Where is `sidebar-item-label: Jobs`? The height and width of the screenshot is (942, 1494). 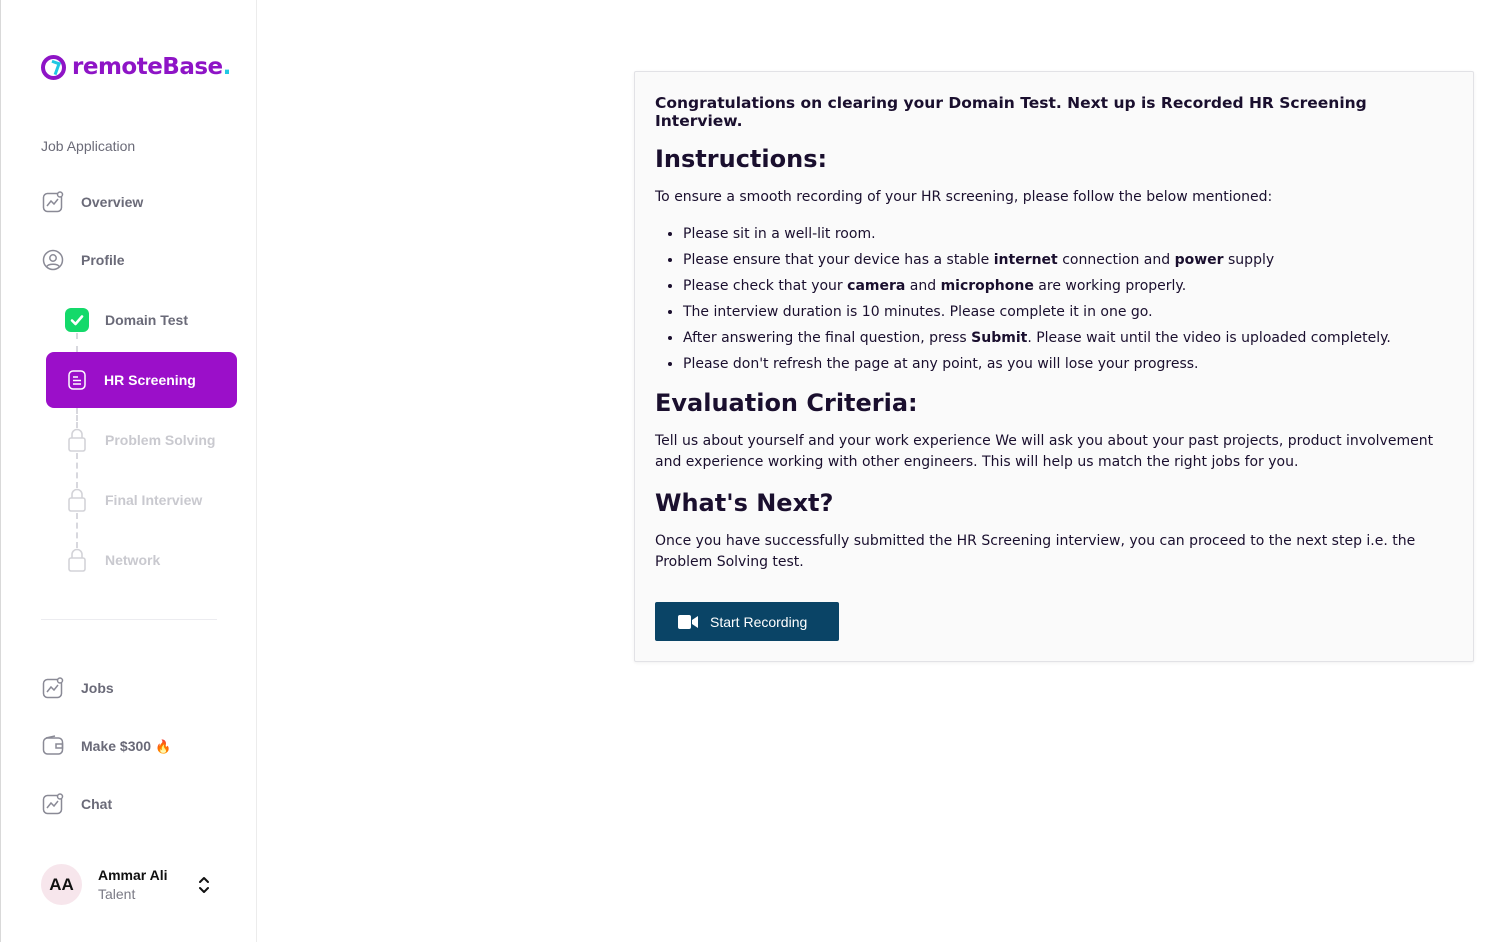 sidebar-item-label: Jobs is located at coordinates (97, 688).